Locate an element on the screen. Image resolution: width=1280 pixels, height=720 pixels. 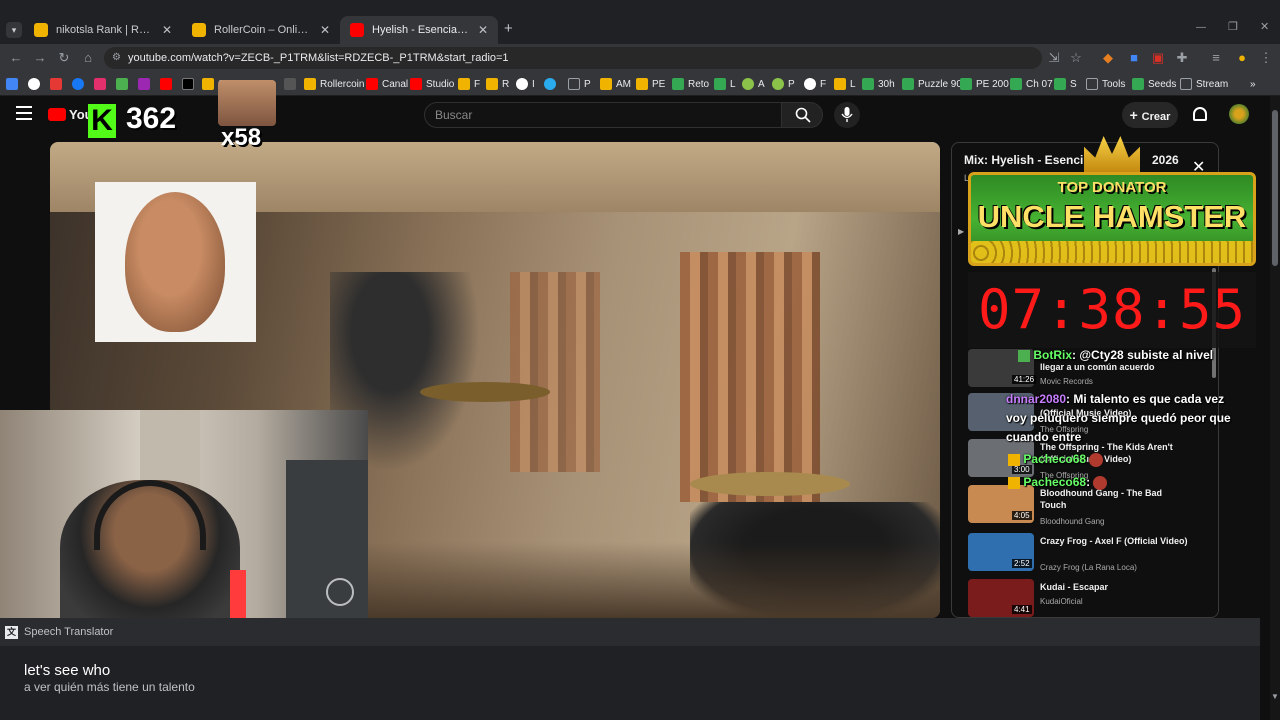
original-text: a ver quién más tiene un talento is located at coordinates (109, 687).